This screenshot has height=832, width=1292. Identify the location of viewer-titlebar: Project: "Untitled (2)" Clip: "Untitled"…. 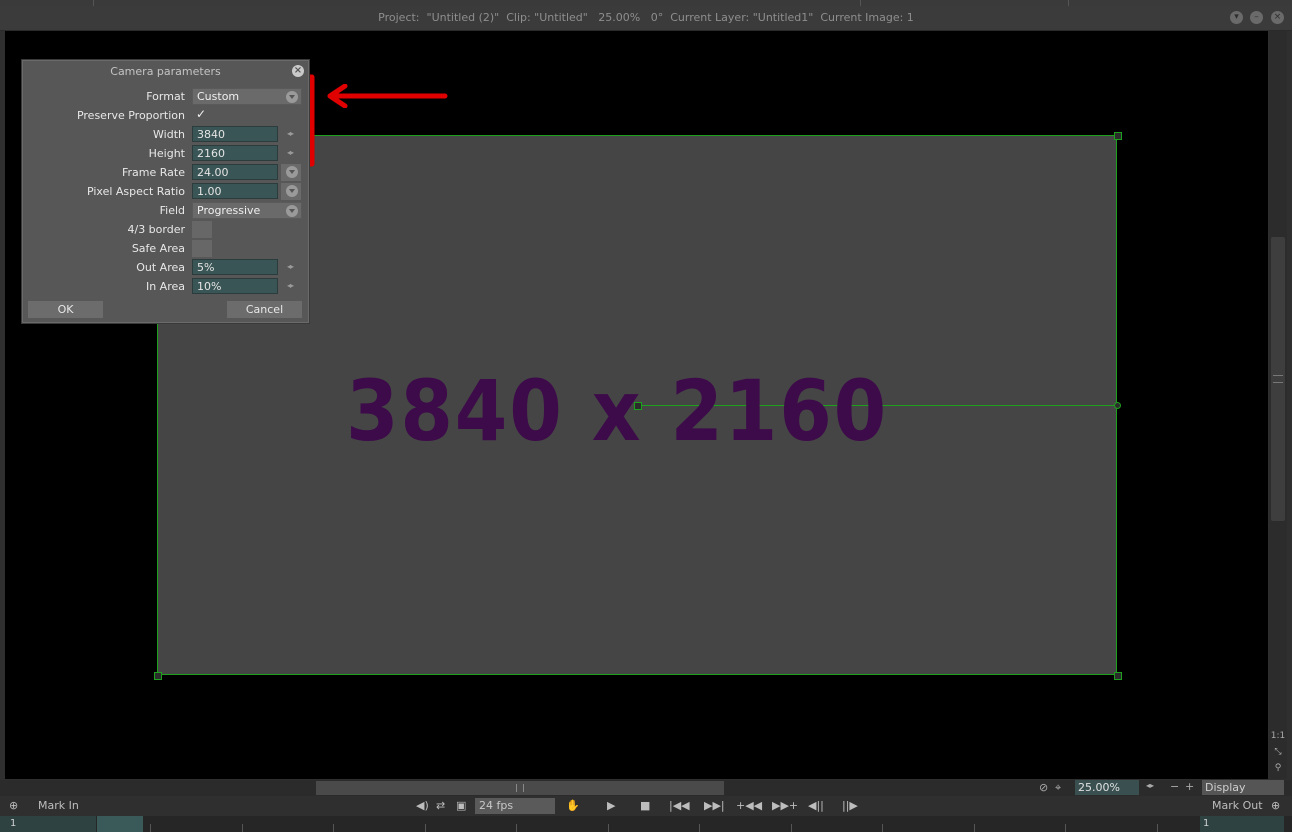
(646, 18).